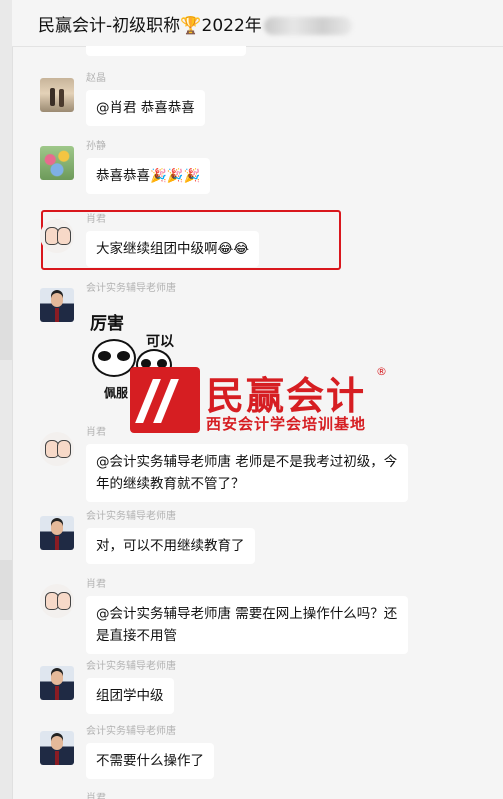 The height and width of the screenshot is (799, 503). What do you see at coordinates (247, 625) in the screenshot?
I see `message-bubble: @会计实务辅导老师唐 需要在网上操作什么吗？还是直接不用管` at bounding box center [247, 625].